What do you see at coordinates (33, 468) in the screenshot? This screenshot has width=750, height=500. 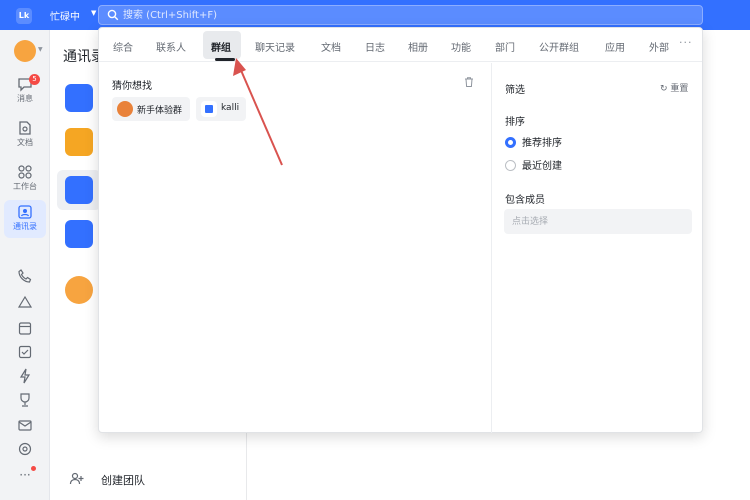 I see `notification-dot` at bounding box center [33, 468].